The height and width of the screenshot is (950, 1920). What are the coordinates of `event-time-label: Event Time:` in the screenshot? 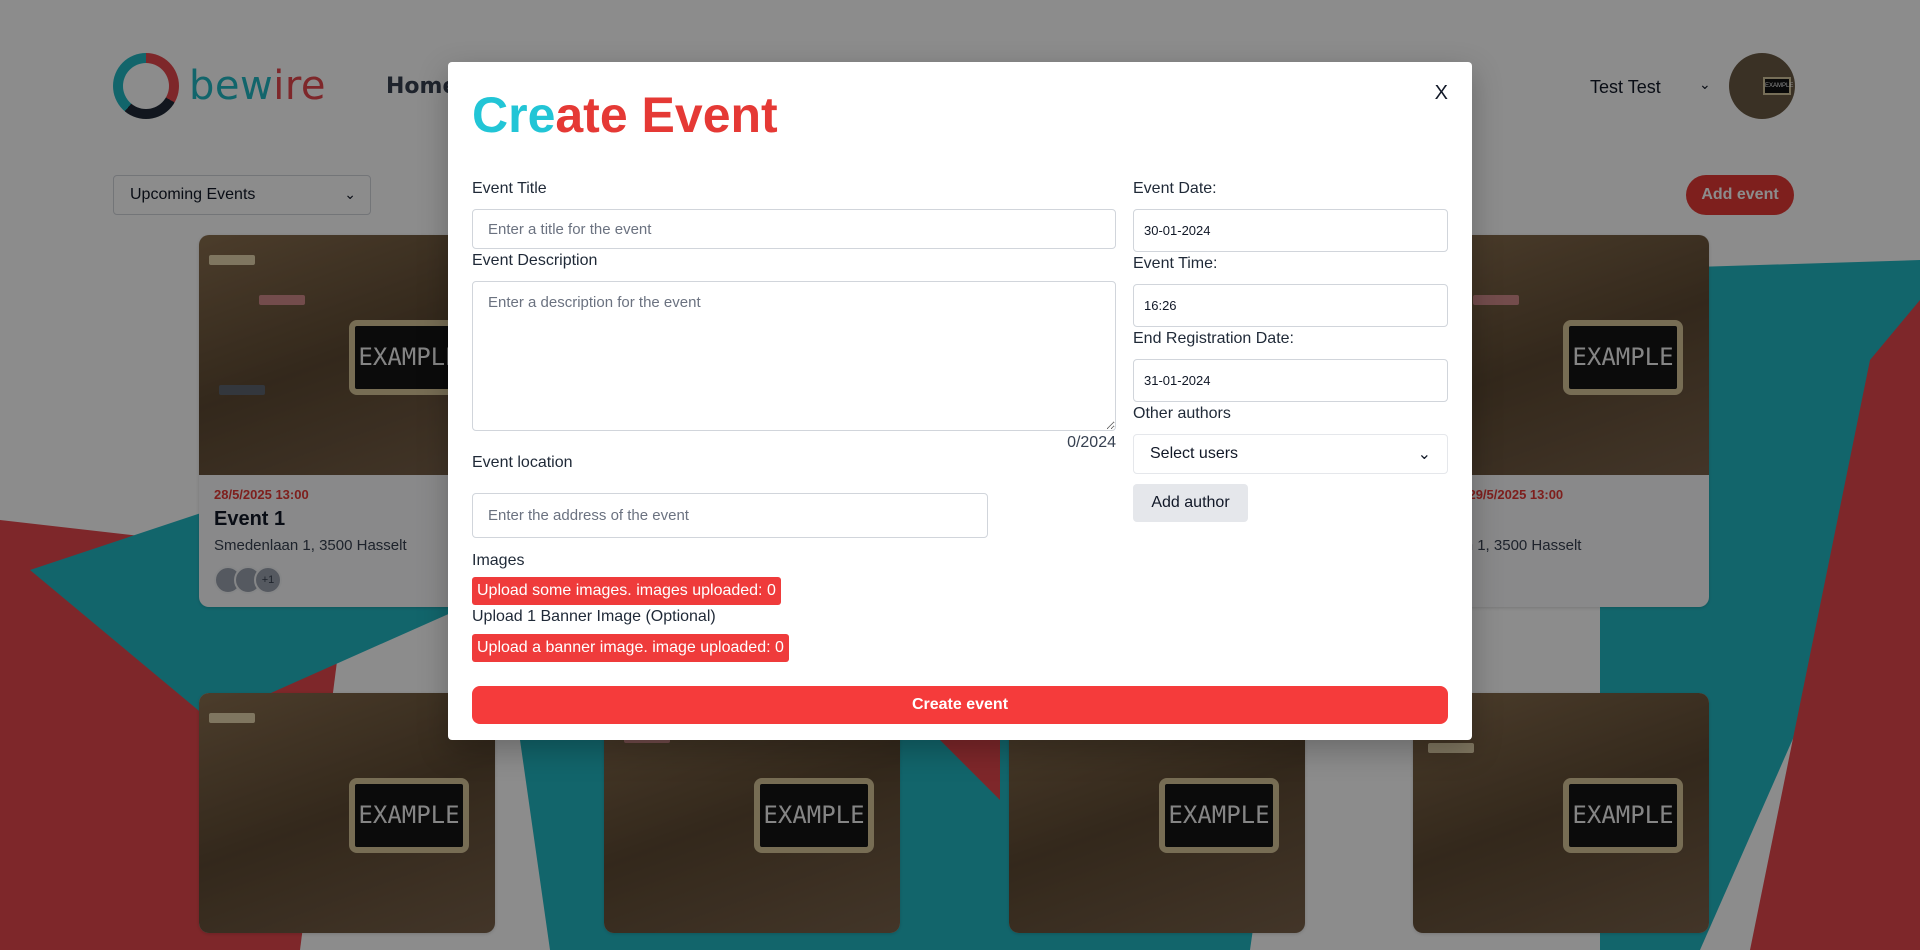 It's located at (1175, 263).